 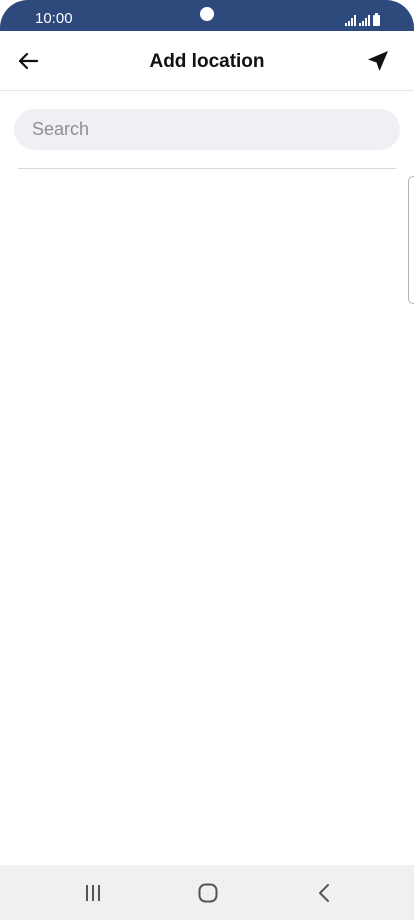 I want to click on home-icon, so click(x=208, y=893).